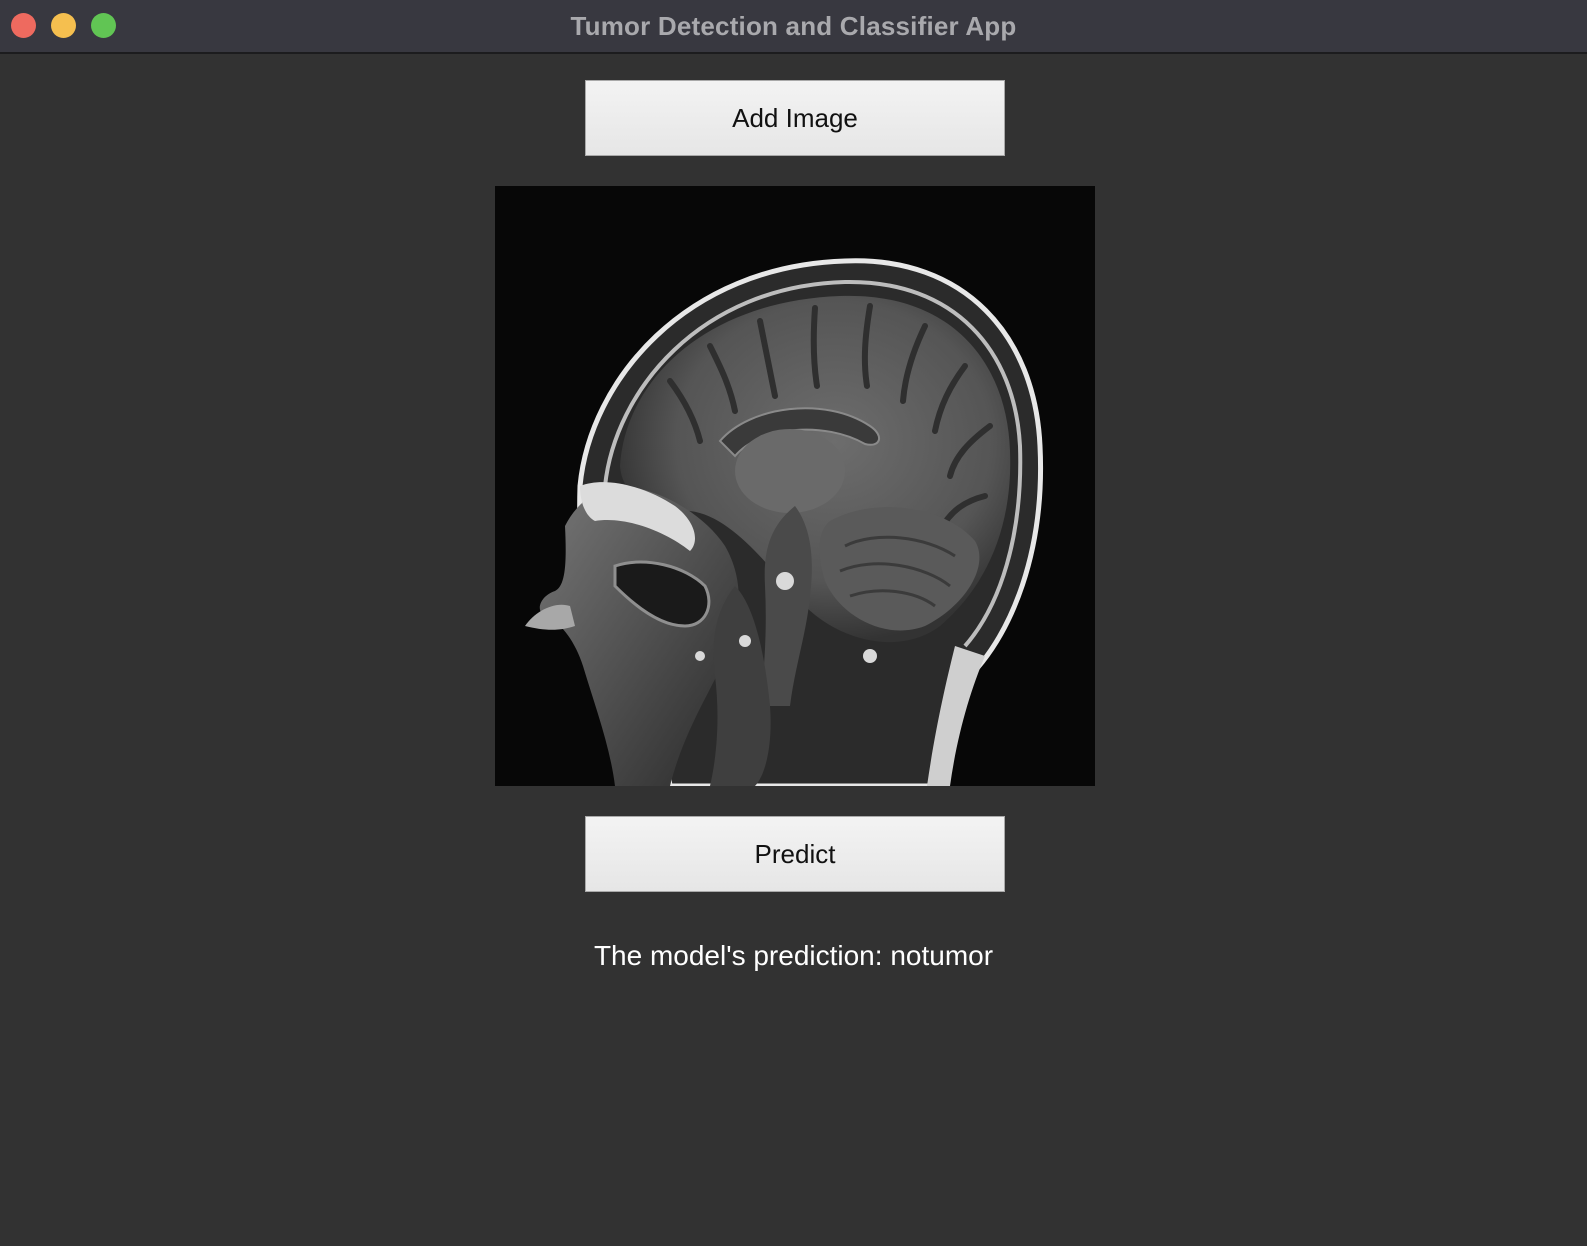 This screenshot has width=1587, height=1246. I want to click on close-window-button, so click(23, 25).